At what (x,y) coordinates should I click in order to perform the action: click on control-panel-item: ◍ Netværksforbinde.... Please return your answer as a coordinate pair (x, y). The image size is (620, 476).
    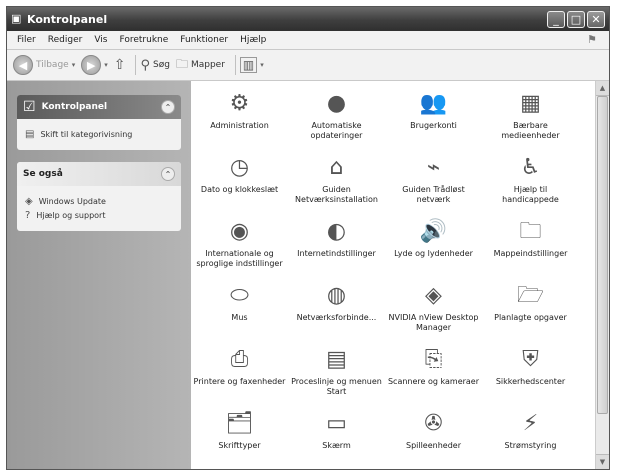
    Looking at the image, I should click on (336, 313).